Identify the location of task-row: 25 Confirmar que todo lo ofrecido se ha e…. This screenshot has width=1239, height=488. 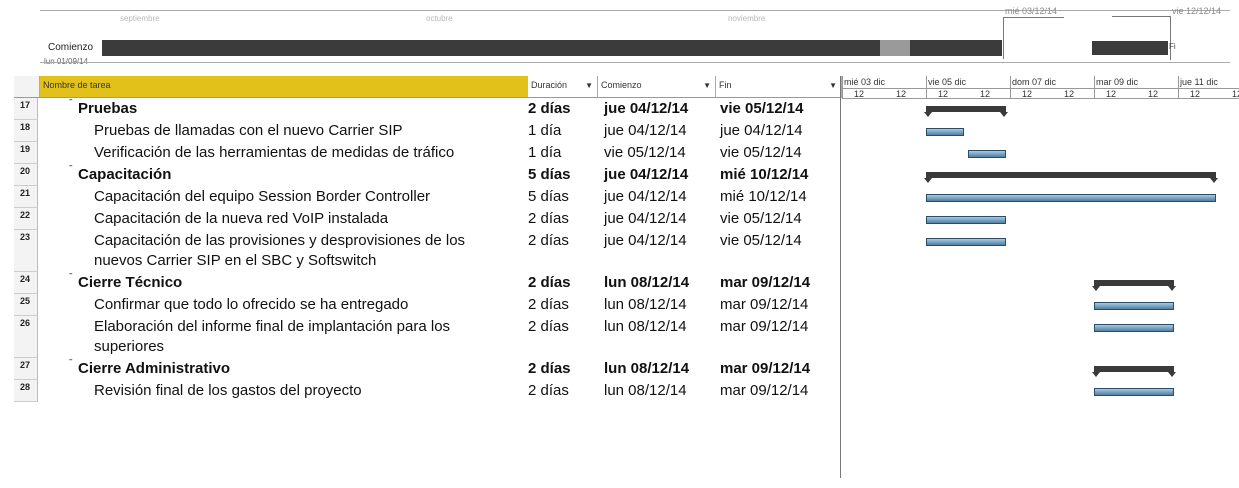
(427, 305).